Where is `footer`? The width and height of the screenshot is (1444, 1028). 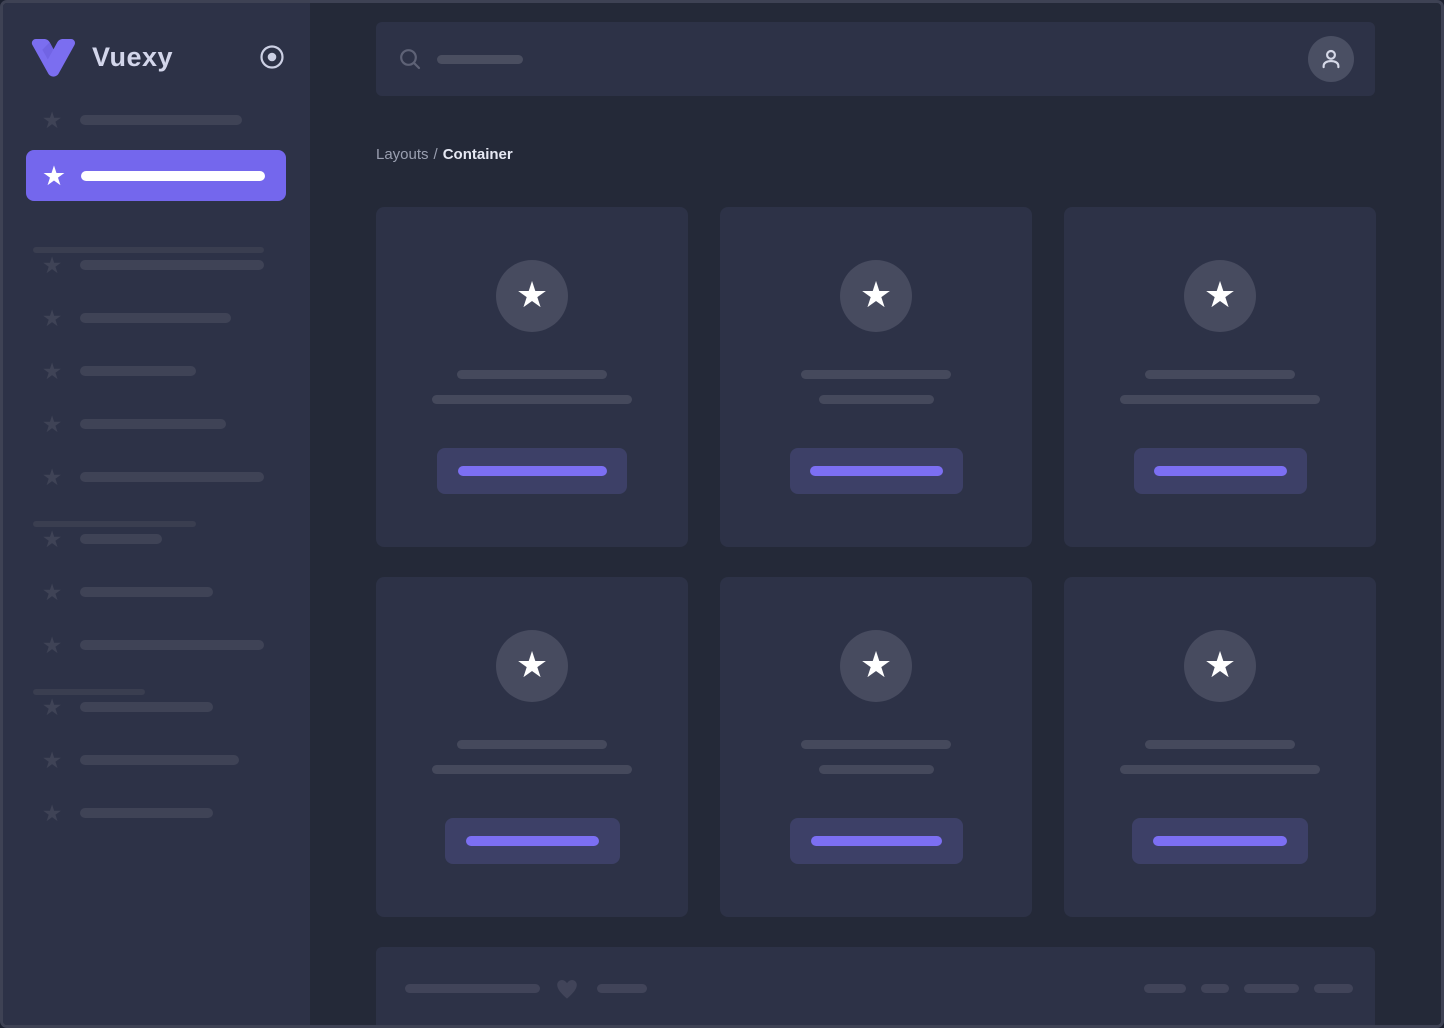
footer is located at coordinates (875, 986).